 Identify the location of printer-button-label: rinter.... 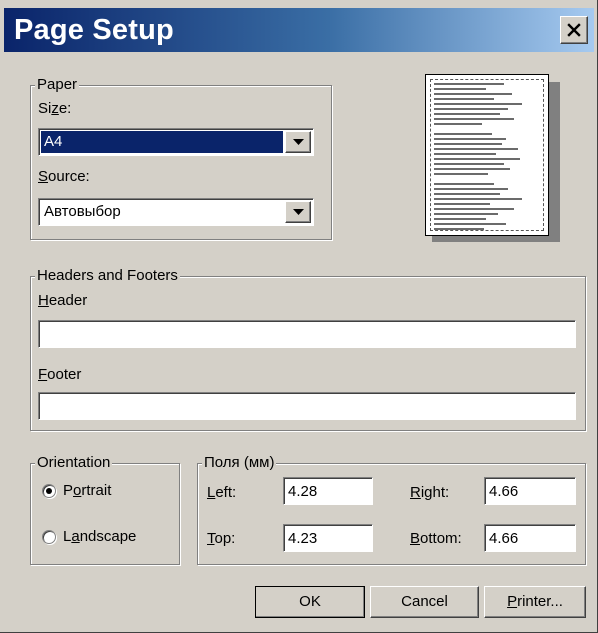
(540, 601).